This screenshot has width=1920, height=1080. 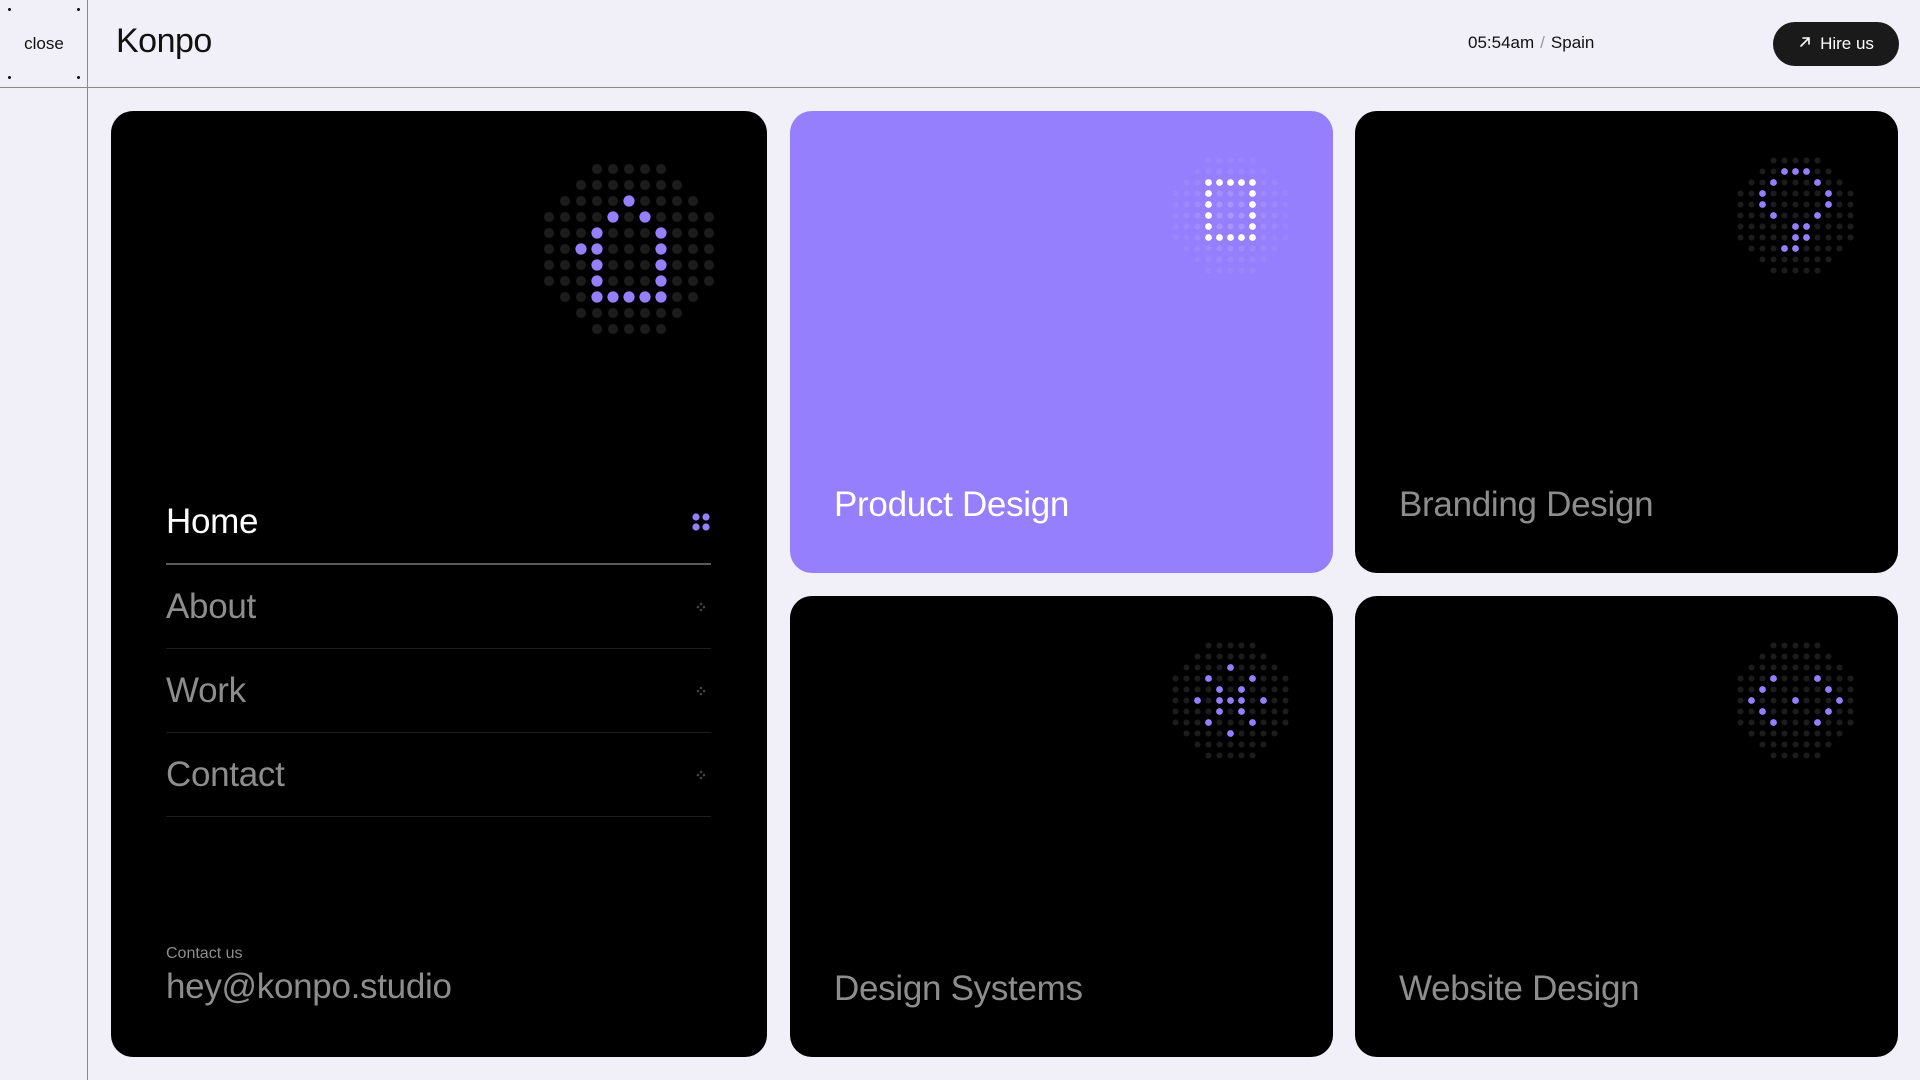 I want to click on contact-email-link: hey@konpo.studio, so click(x=309, y=987).